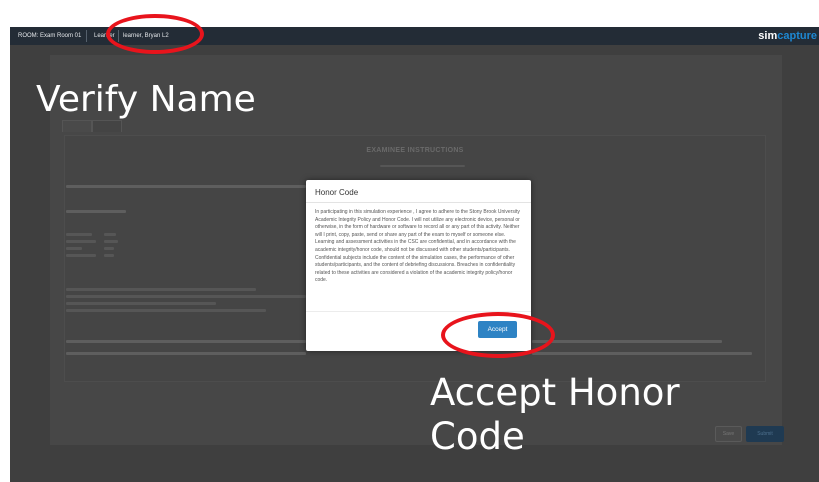  Describe the element at coordinates (418, 202) in the screenshot. I see `divider` at that location.